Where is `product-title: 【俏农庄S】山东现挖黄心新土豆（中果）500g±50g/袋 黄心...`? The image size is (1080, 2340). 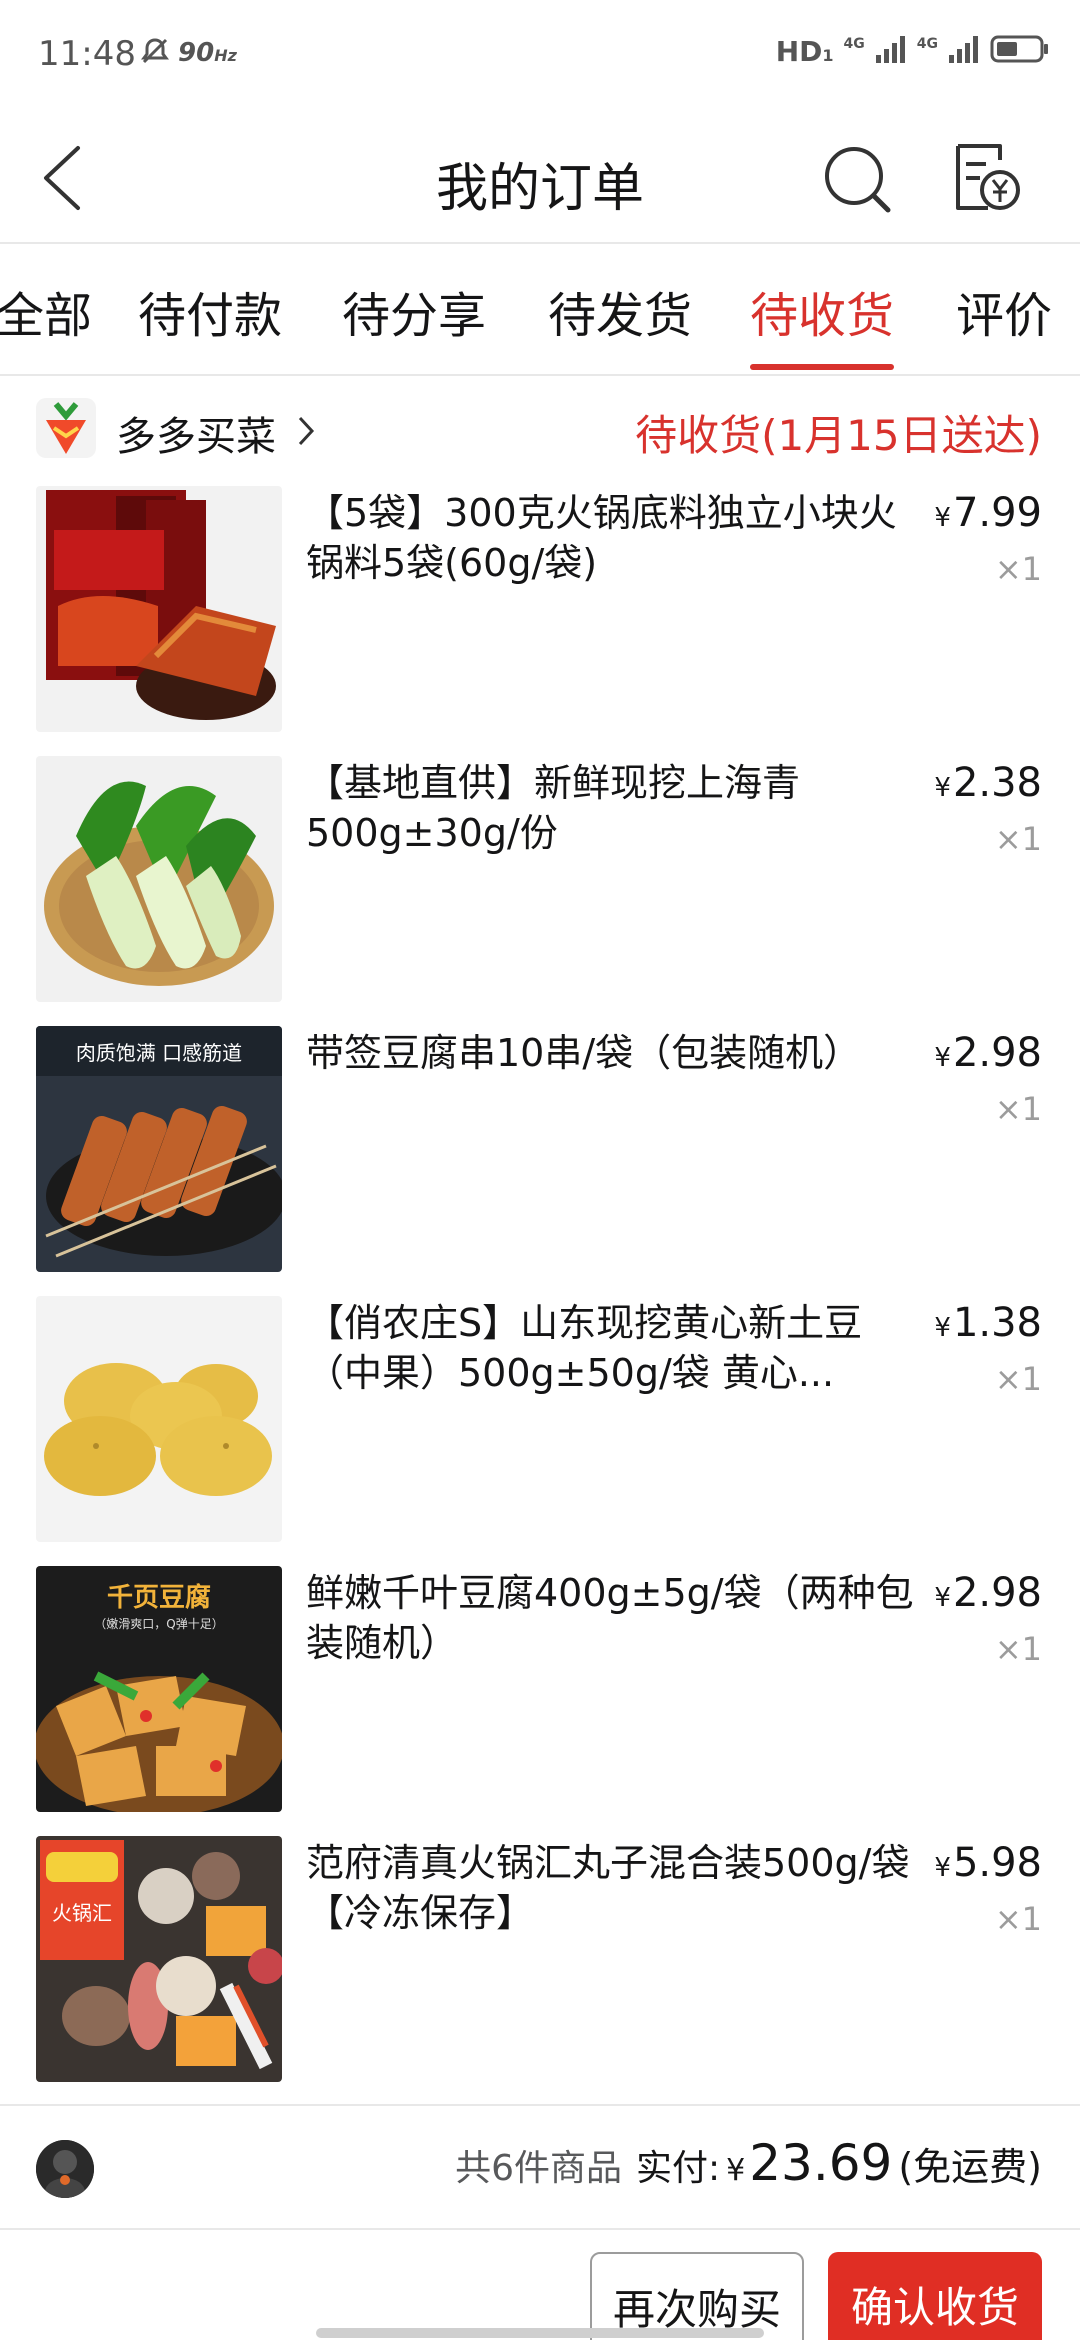 product-title: 【俏农庄S】山东现挖黄心新土豆（中果）500g±50g/袋 黄心... is located at coordinates (584, 1348).